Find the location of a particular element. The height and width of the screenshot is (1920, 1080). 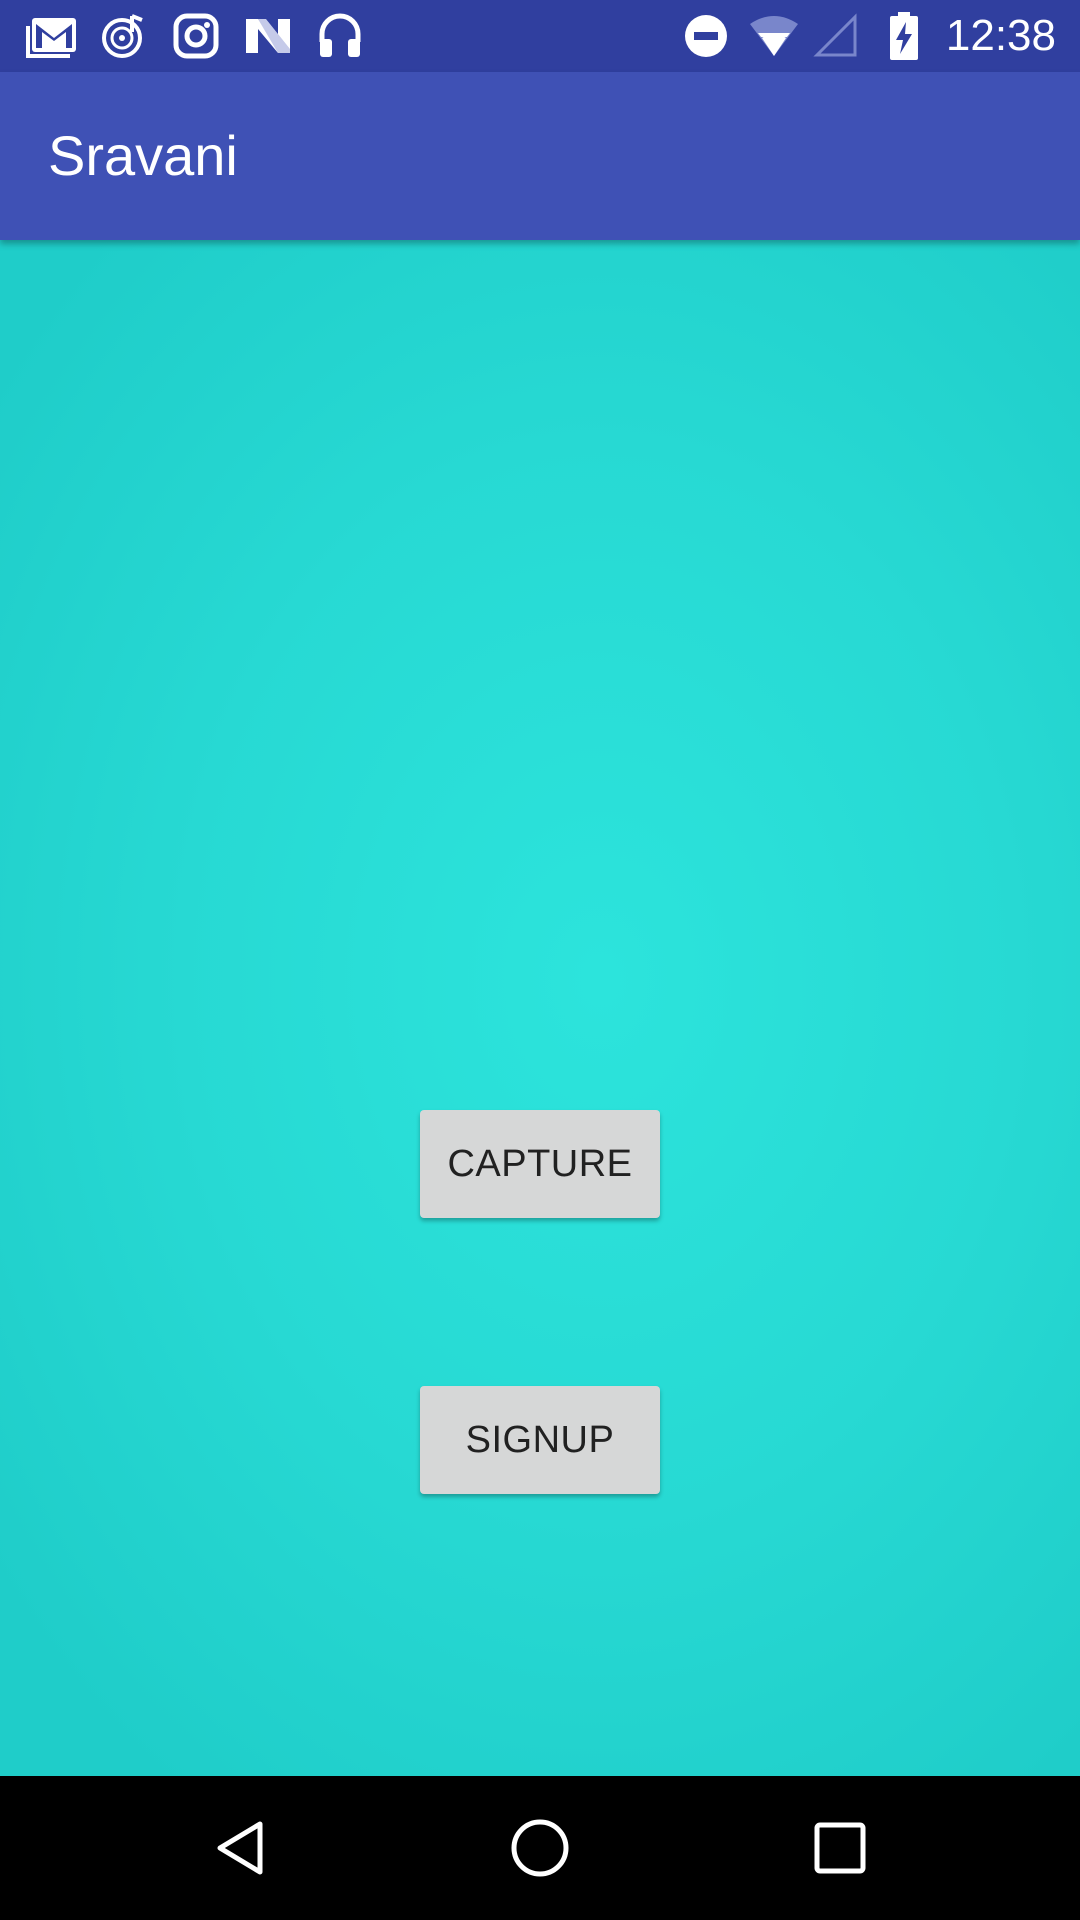

status-bar: 12:38 is located at coordinates (540, 36).